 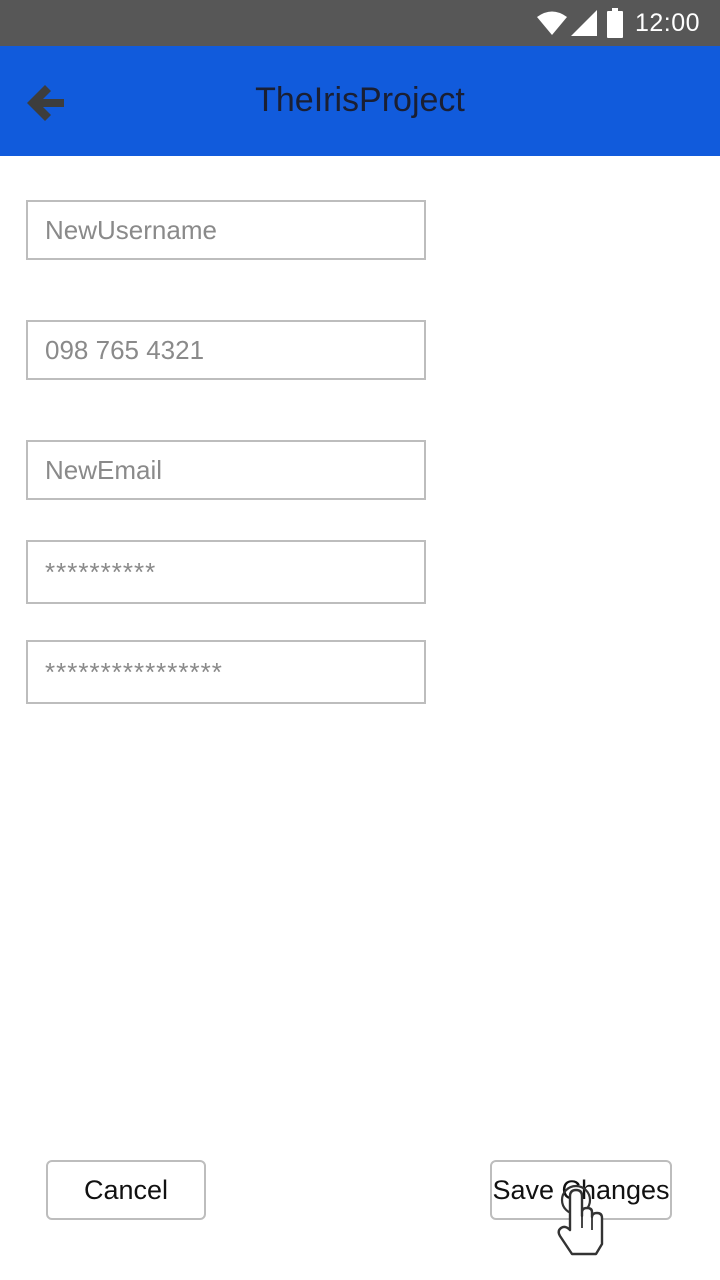 I want to click on confirm-password-input, so click(x=226, y=672).